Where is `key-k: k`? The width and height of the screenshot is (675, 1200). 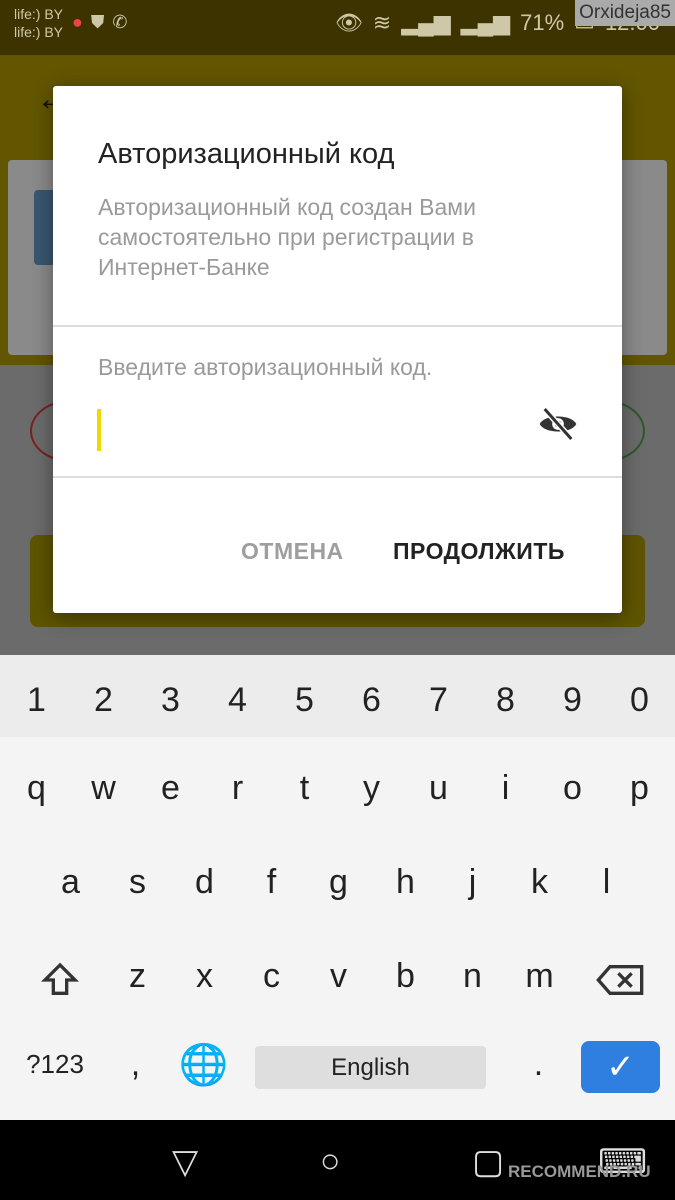 key-k: k is located at coordinates (539, 882).